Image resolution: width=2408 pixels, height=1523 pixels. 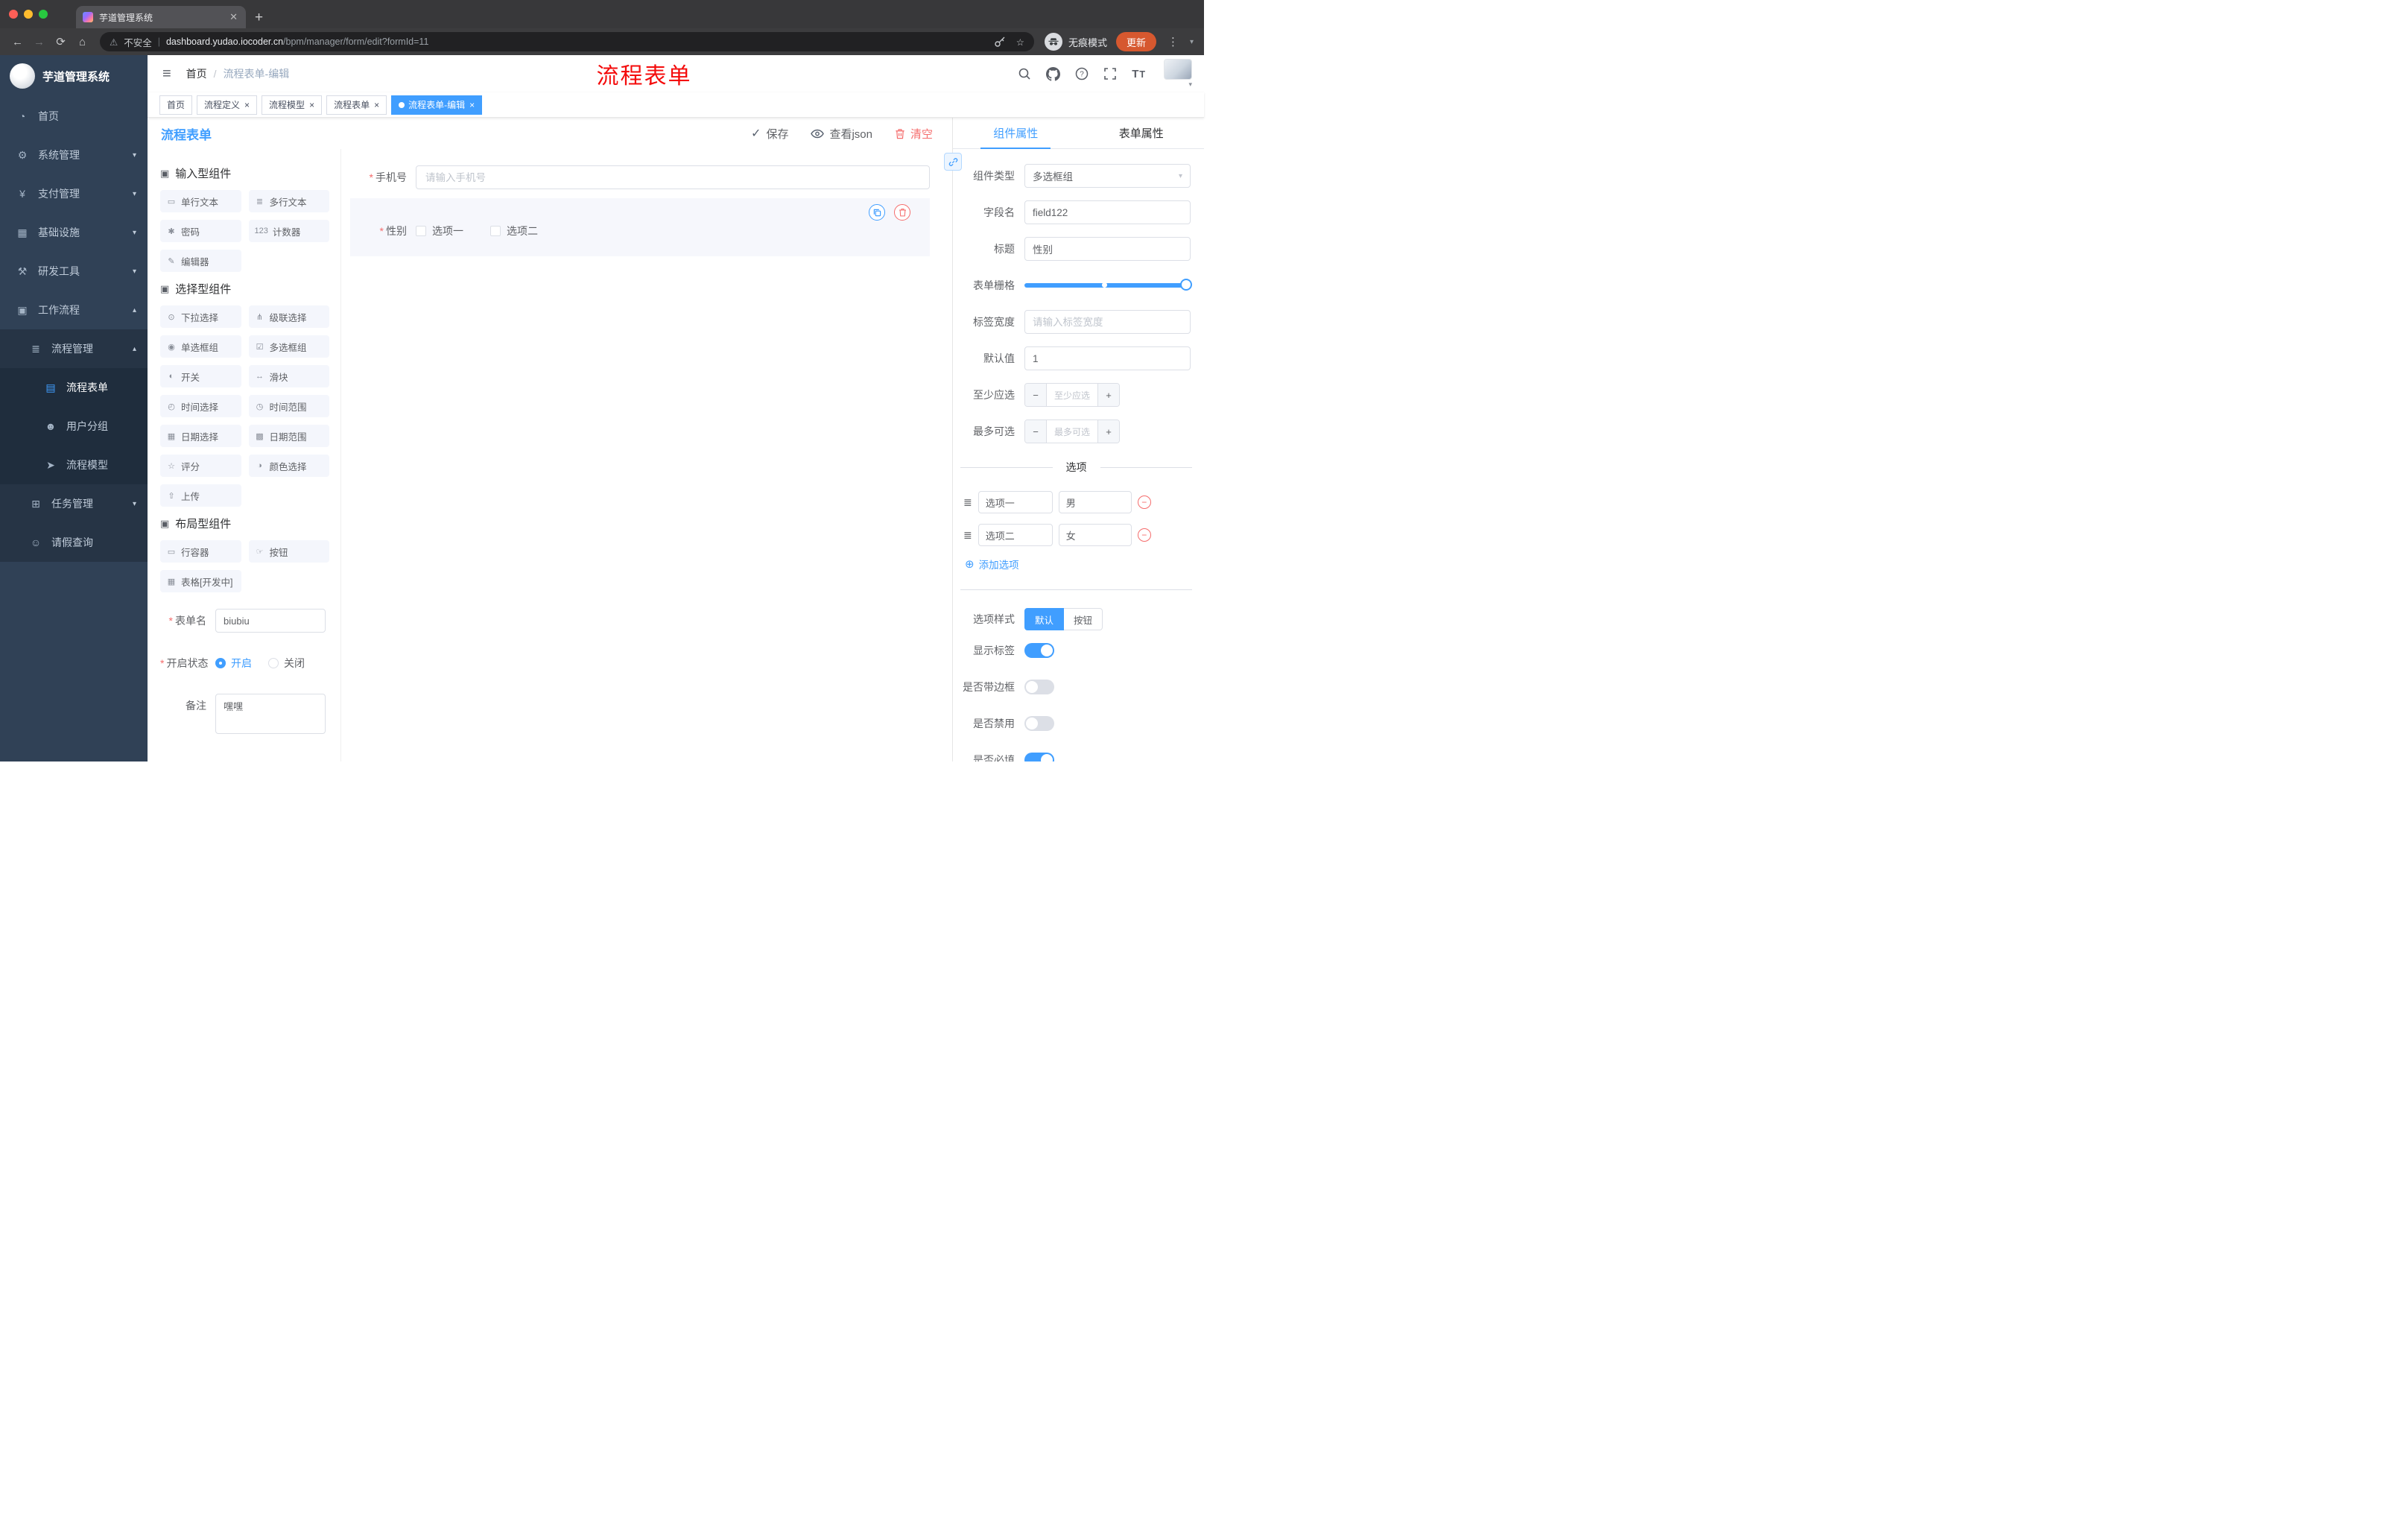 What do you see at coordinates (176, 105) in the screenshot?
I see `tag-0: 首页` at bounding box center [176, 105].